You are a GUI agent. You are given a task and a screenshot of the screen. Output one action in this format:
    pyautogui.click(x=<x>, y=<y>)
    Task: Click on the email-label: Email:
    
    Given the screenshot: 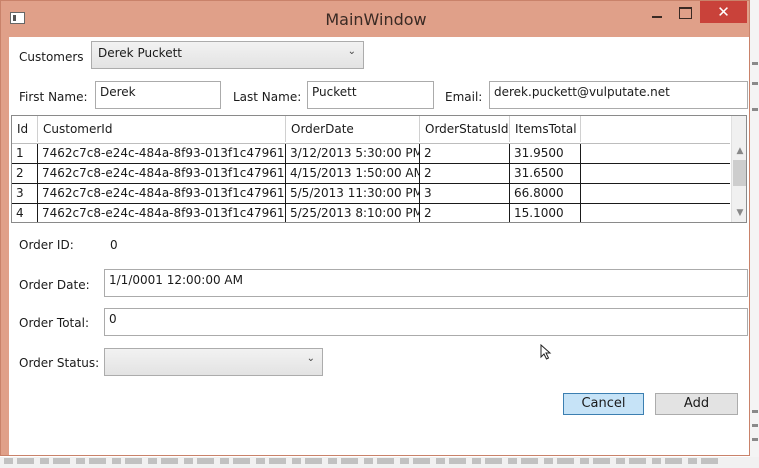 What is the action you would take?
    pyautogui.click(x=464, y=97)
    